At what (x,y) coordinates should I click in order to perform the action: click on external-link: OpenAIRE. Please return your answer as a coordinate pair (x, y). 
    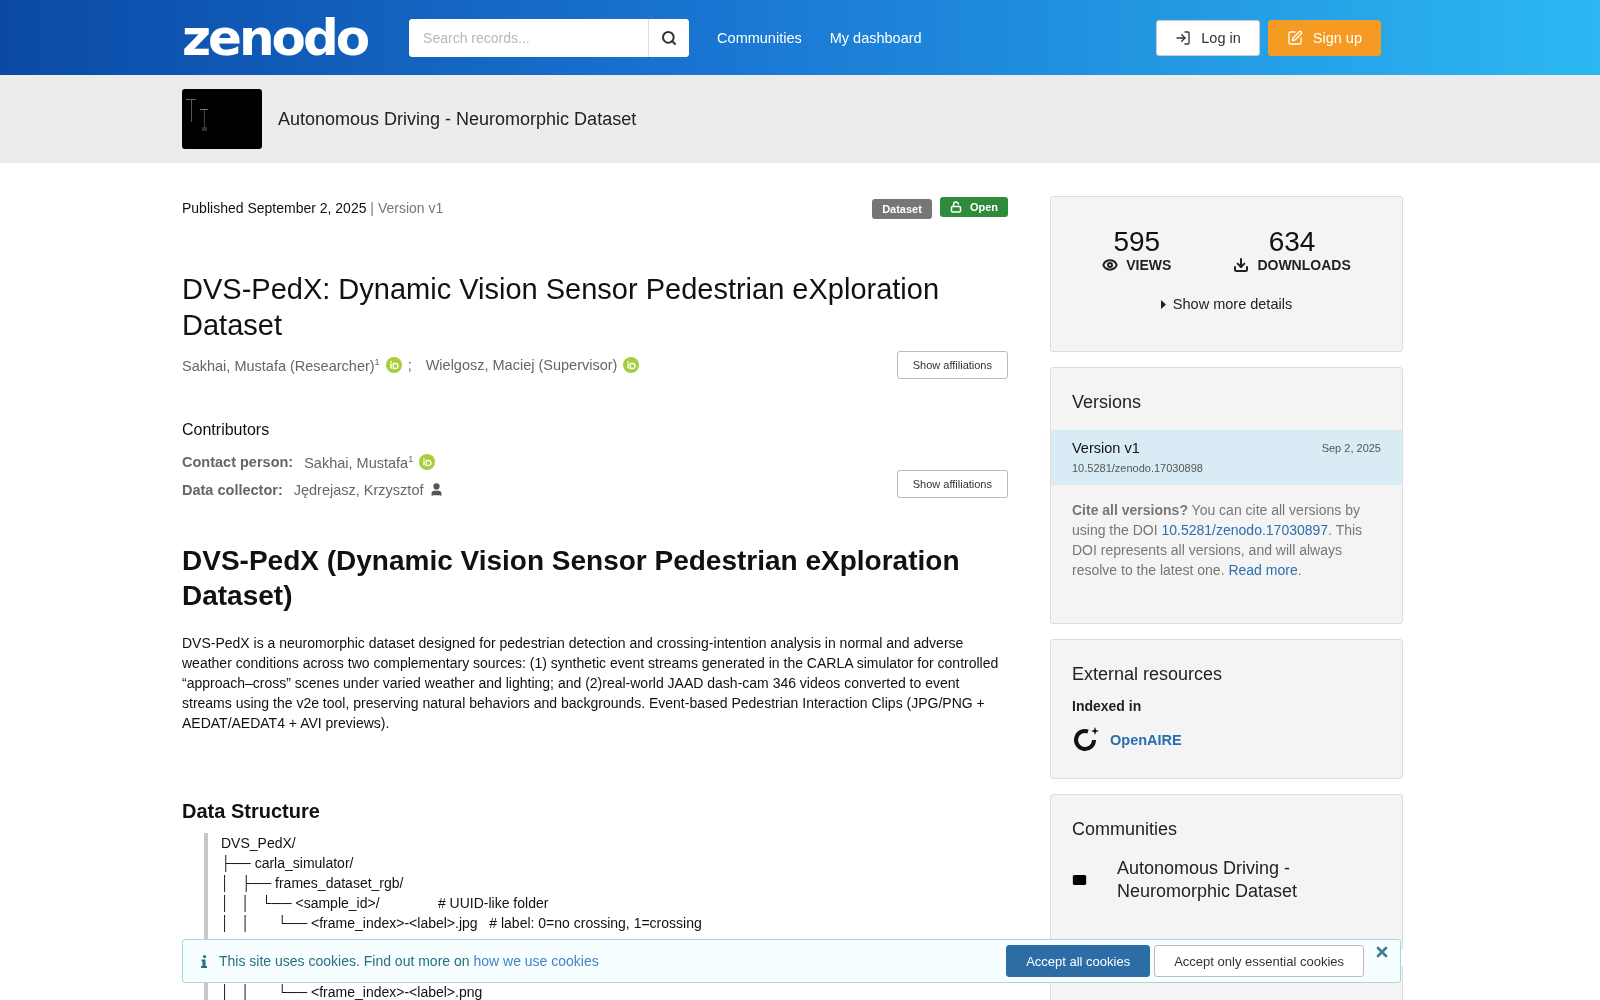
    Looking at the image, I should click on (1146, 740).